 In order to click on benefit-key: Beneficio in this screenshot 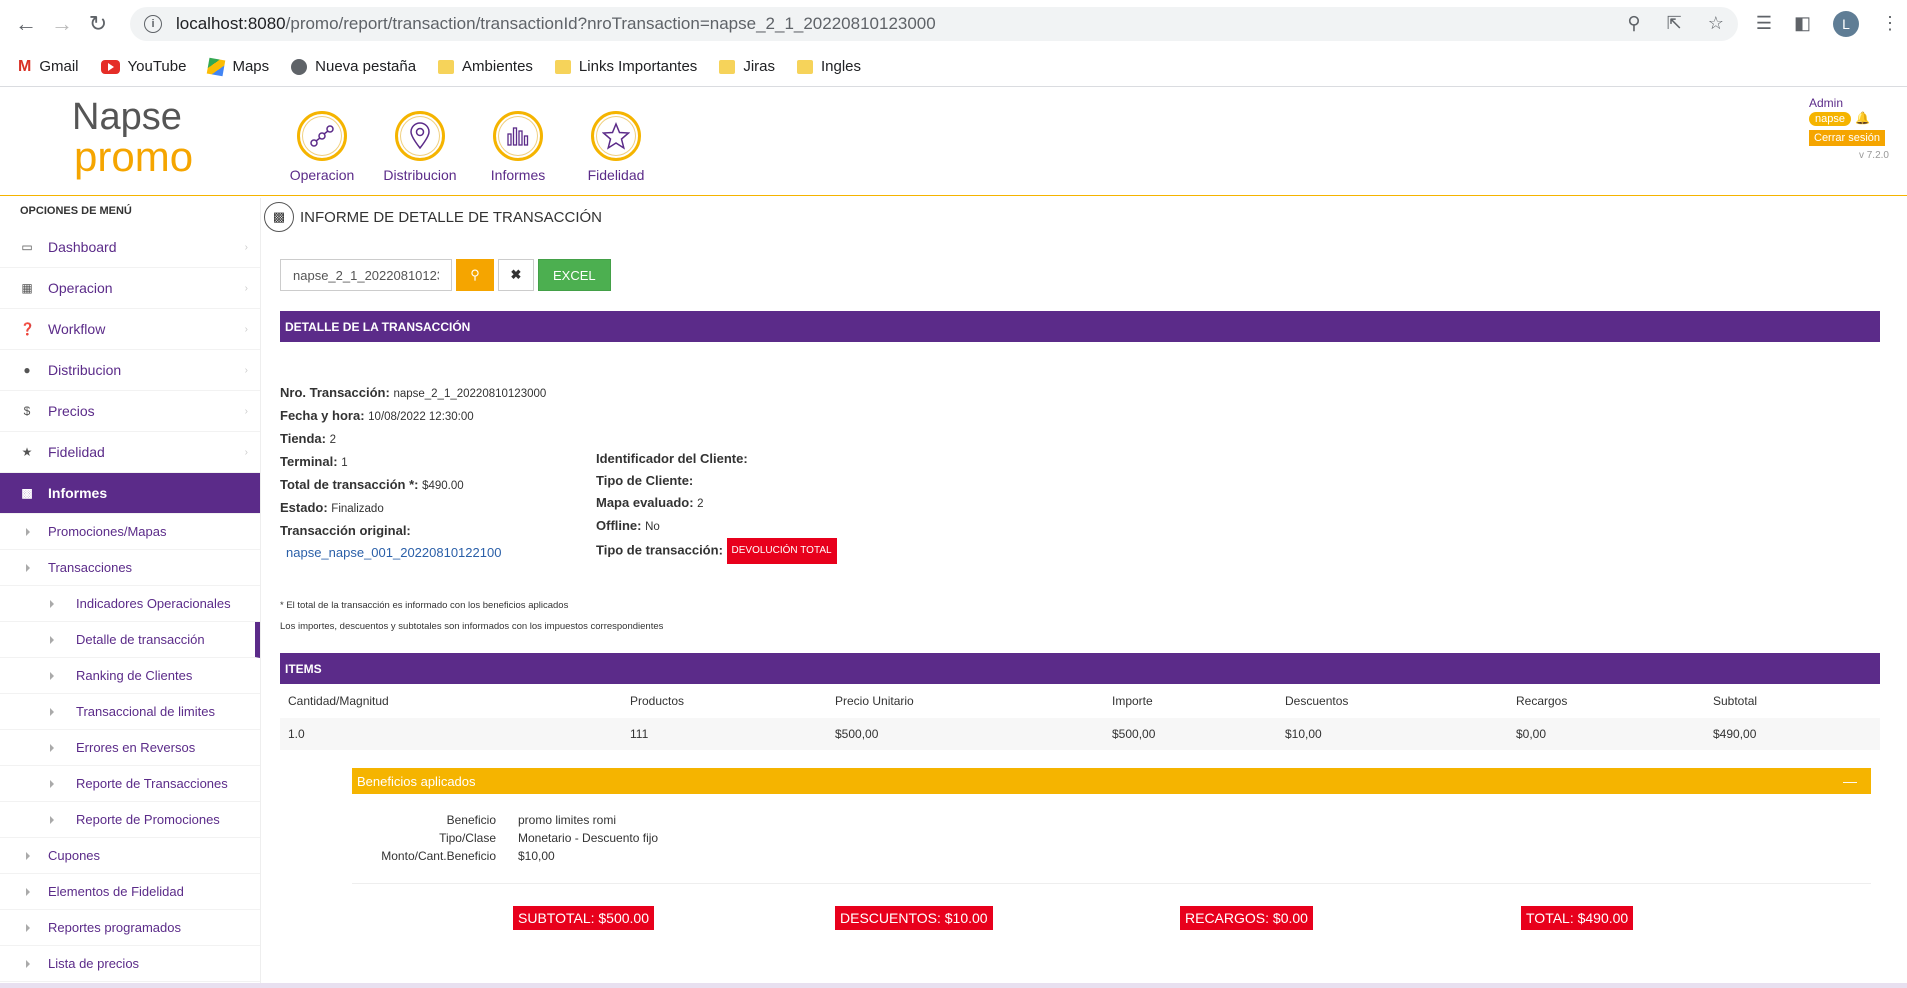, I will do `click(471, 820)`.